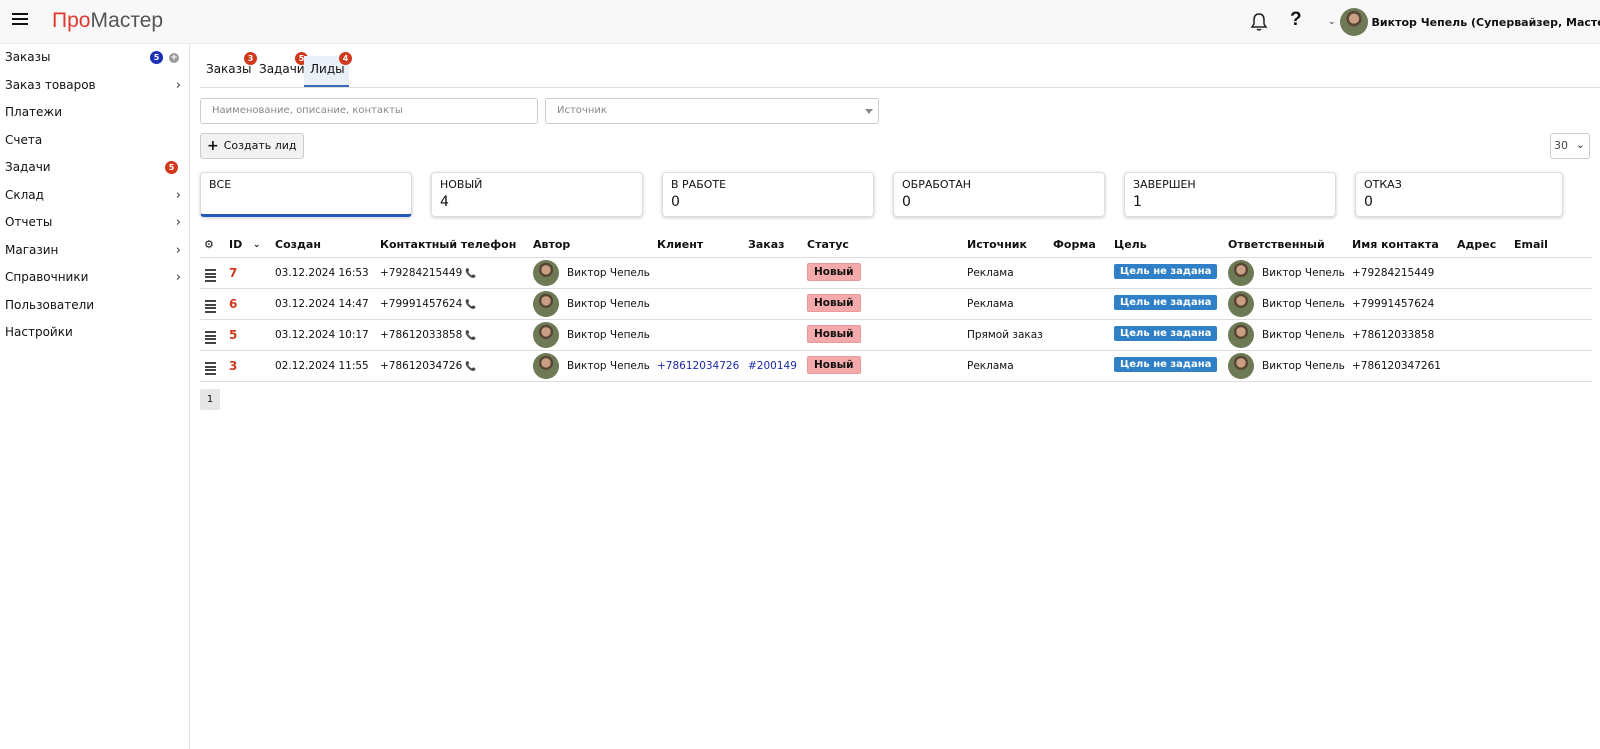  What do you see at coordinates (768, 194) in the screenshot?
I see `status-card-in-progress: В РАБОТЕ 0` at bounding box center [768, 194].